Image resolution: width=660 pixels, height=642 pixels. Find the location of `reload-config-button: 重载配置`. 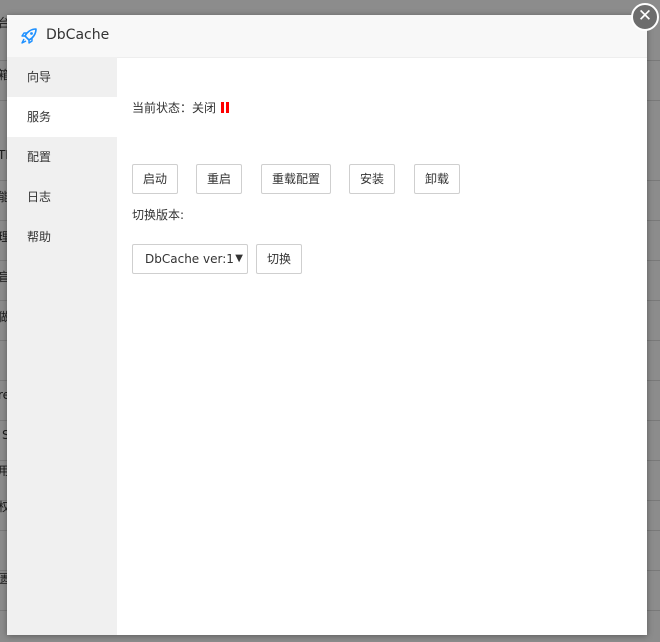

reload-config-button: 重载配置 is located at coordinates (296, 179).